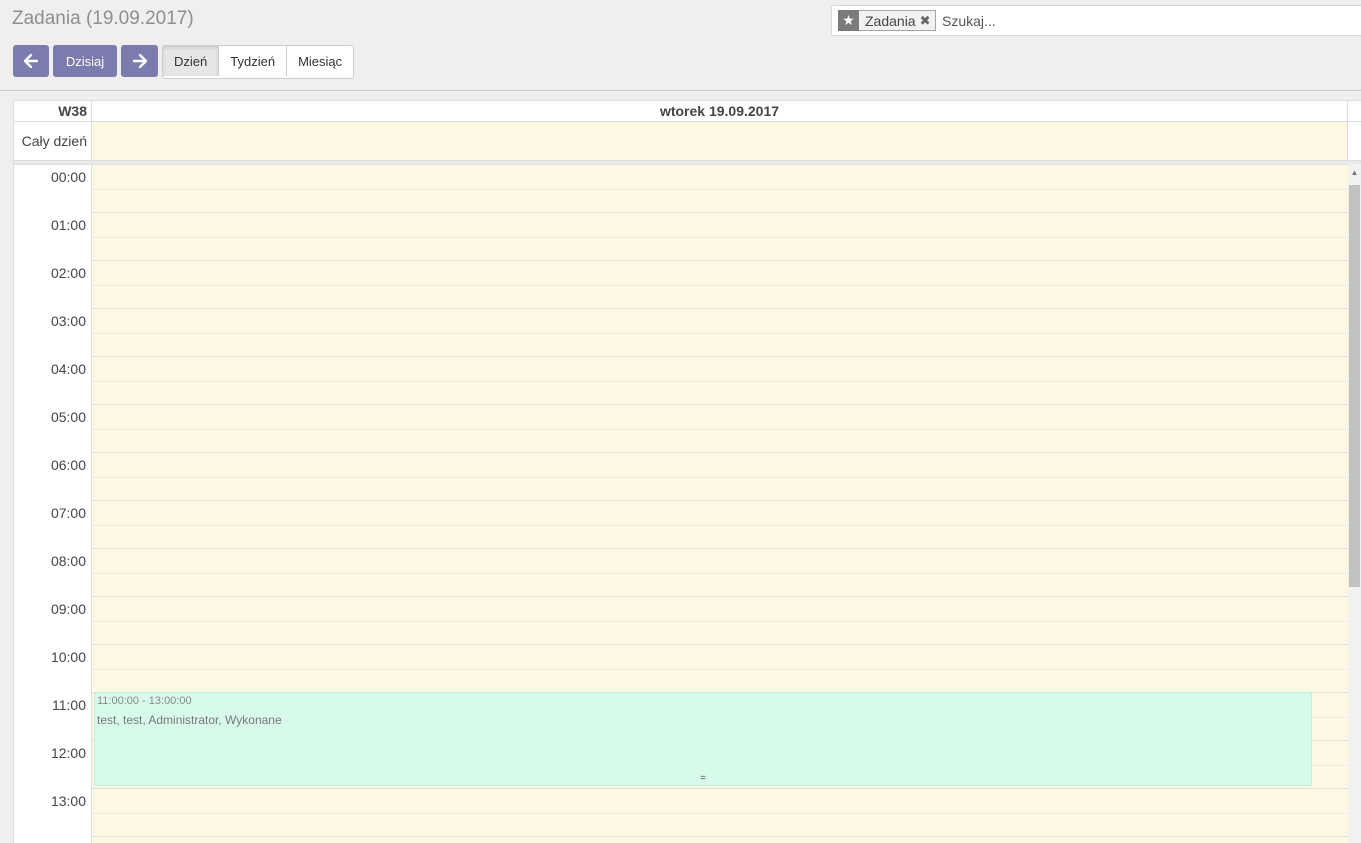  Describe the element at coordinates (103, 18) in the screenshot. I see `page-title: Zadania (19.09.2017)` at that location.